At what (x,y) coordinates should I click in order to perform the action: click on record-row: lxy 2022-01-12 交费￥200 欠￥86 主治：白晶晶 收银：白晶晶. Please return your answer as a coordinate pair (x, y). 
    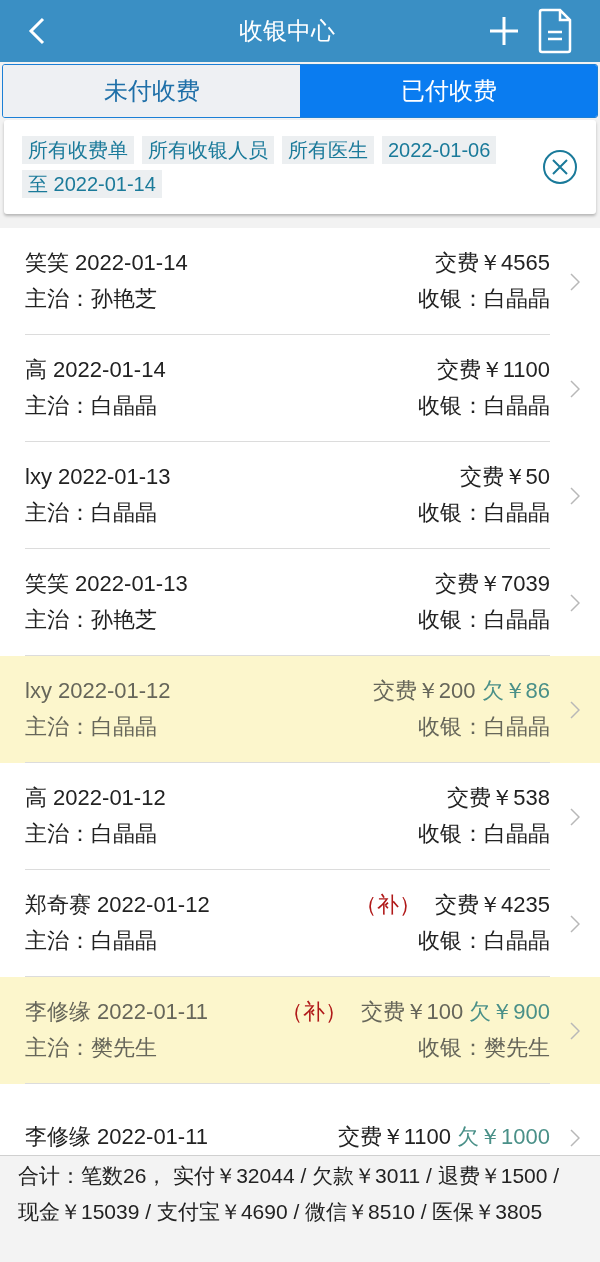
    Looking at the image, I should click on (300, 709).